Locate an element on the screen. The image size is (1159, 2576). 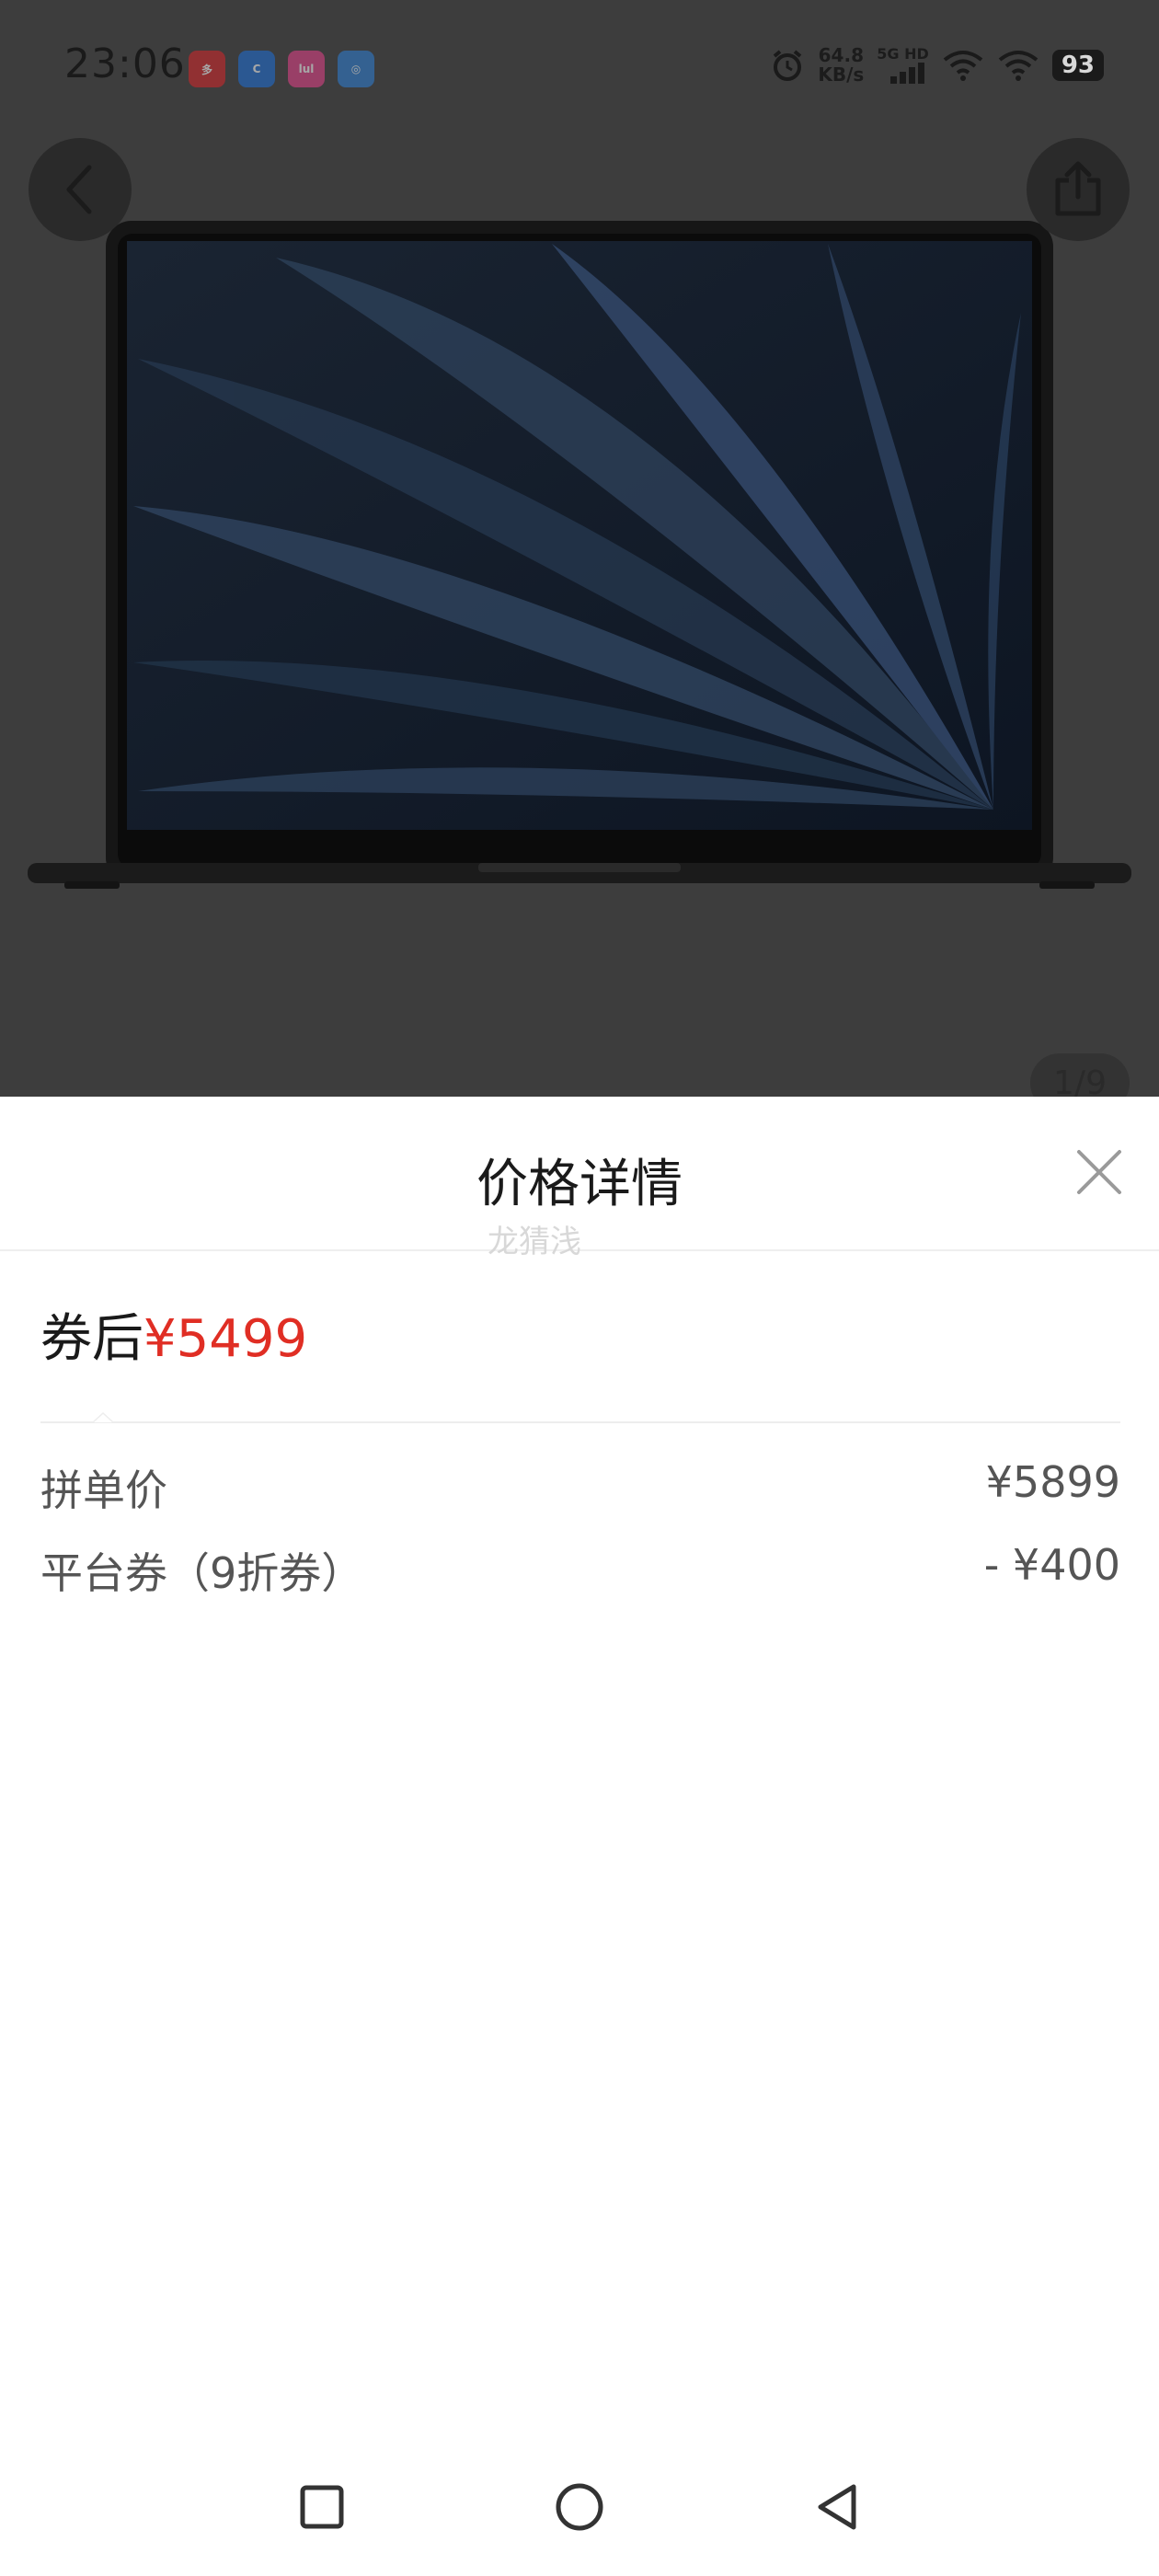
price-row-value: - ¥400 is located at coordinates (1051, 1565).